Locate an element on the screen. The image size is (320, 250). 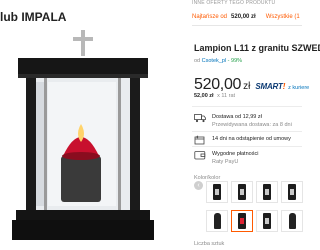
installment-info: 52,00 zł x 11 rat is located at coordinates (214, 96).